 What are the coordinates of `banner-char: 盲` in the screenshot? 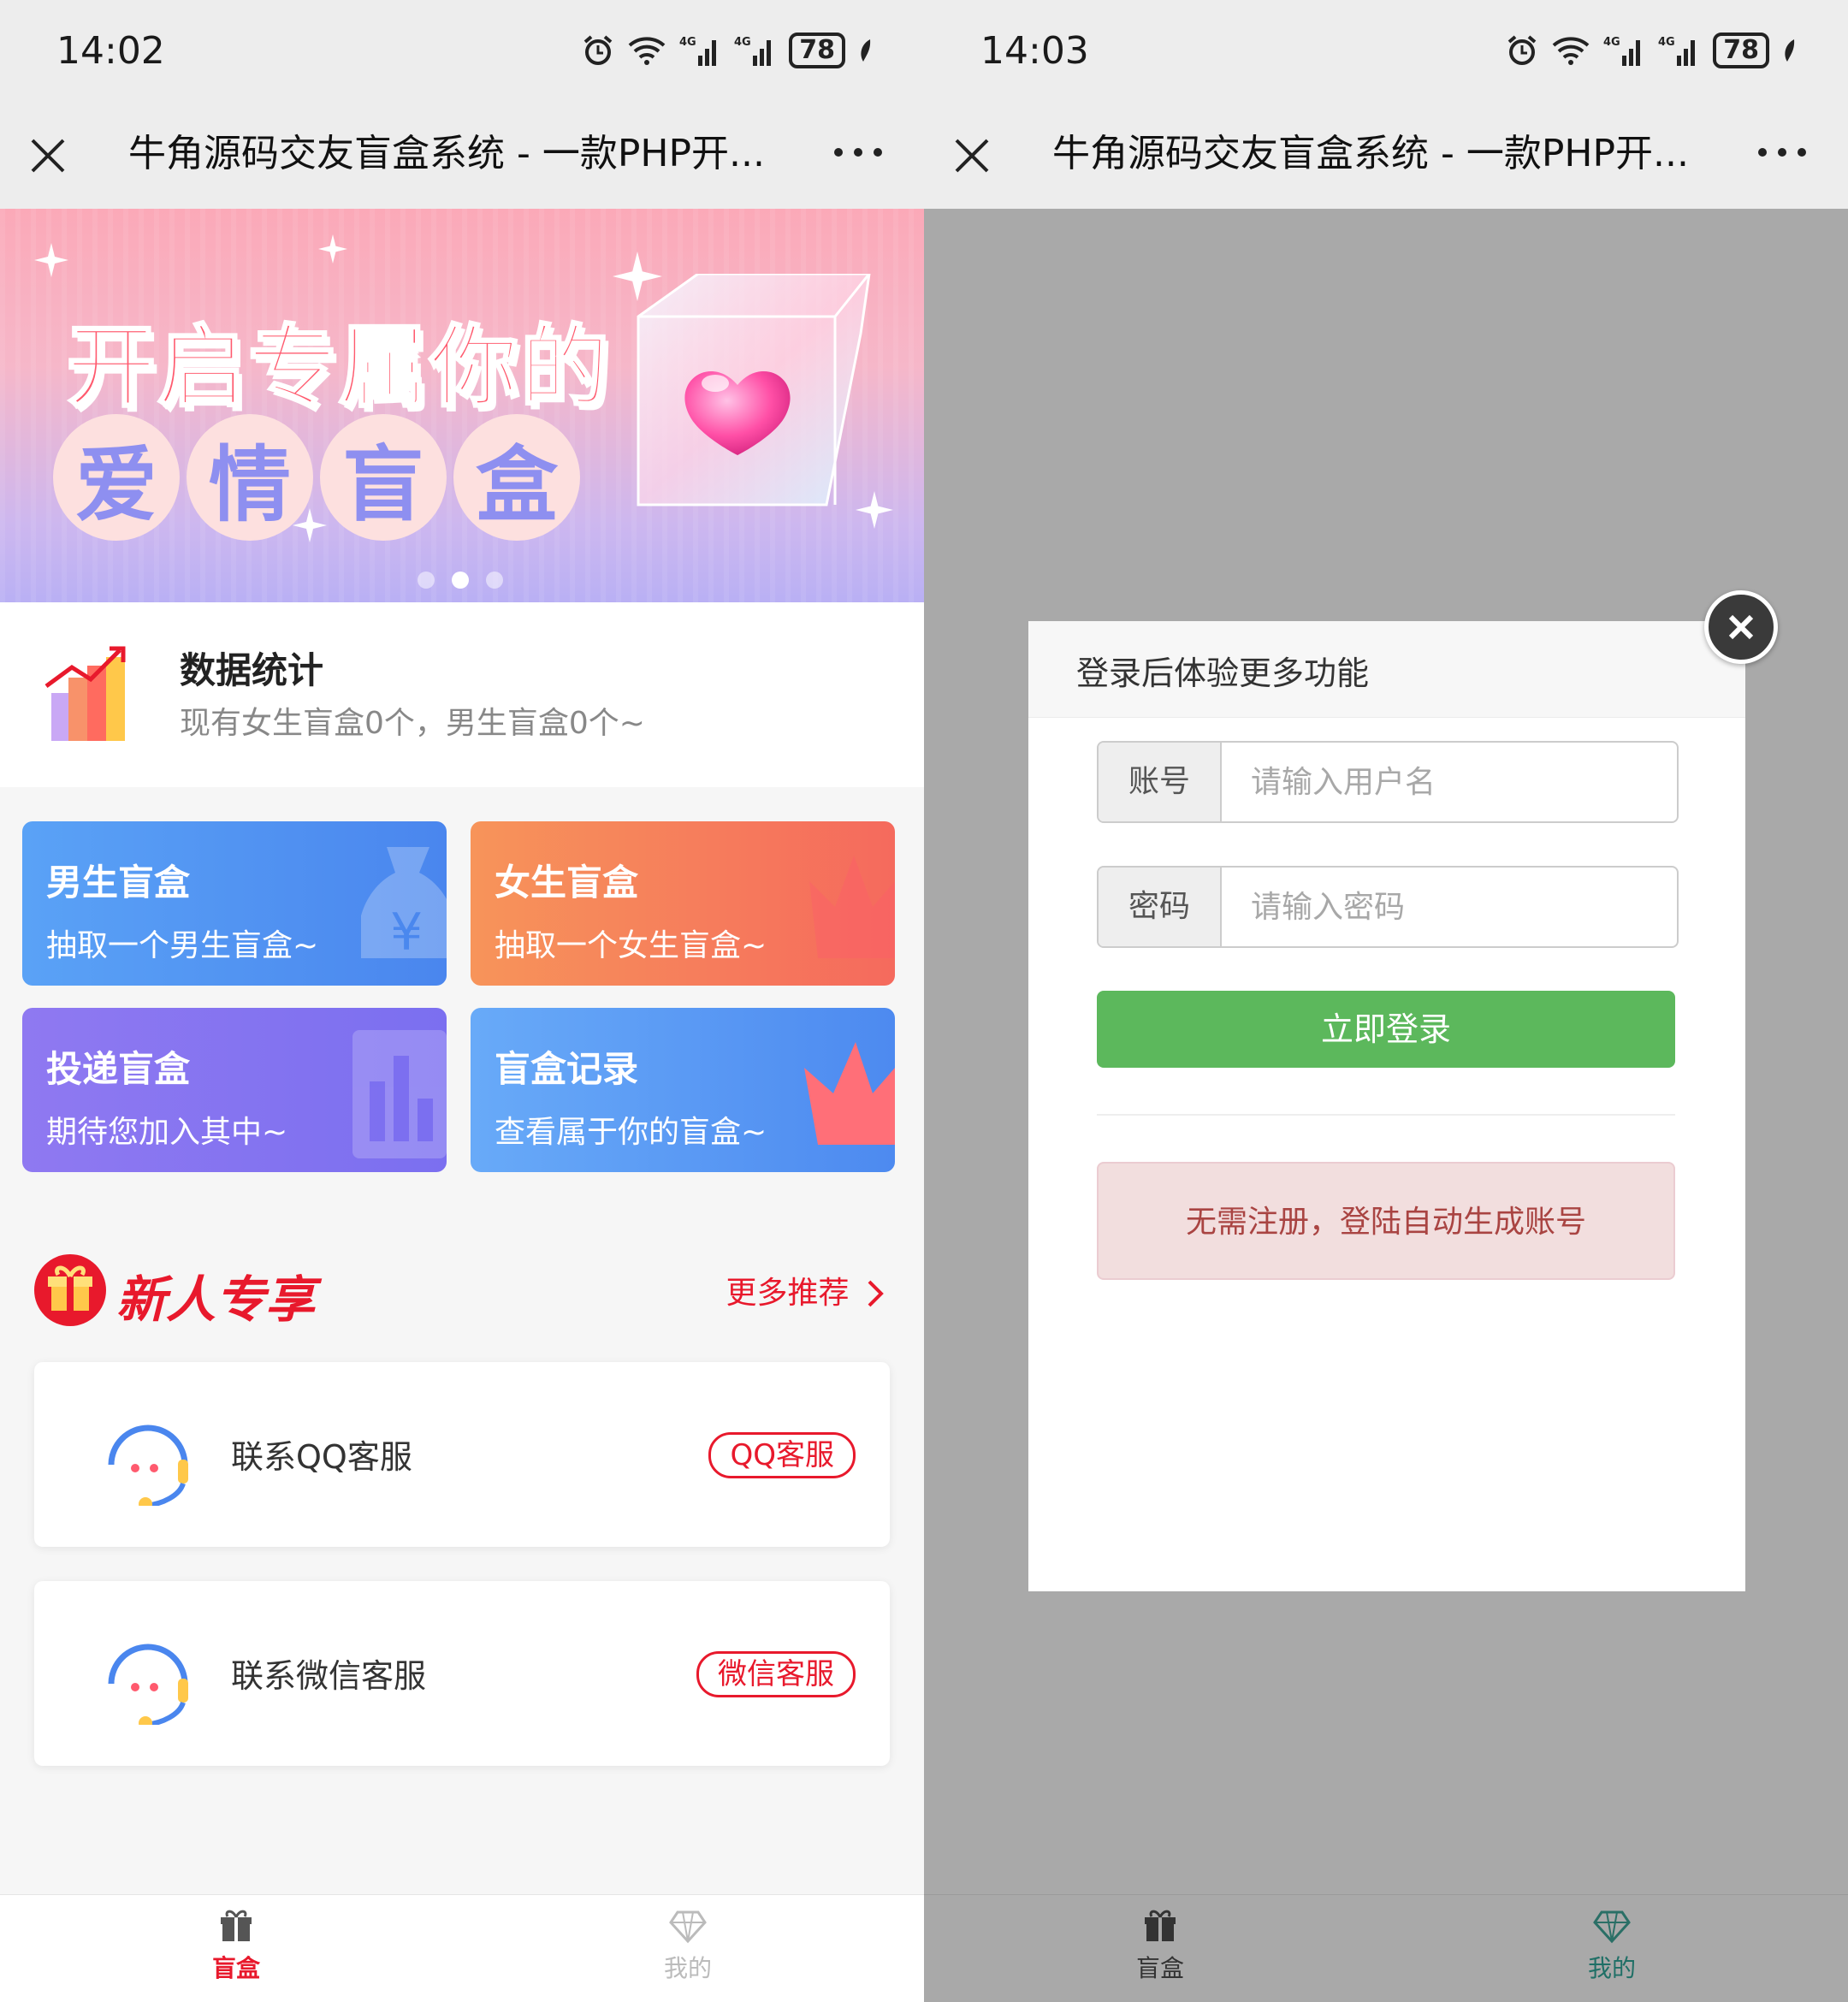 It's located at (383, 477).